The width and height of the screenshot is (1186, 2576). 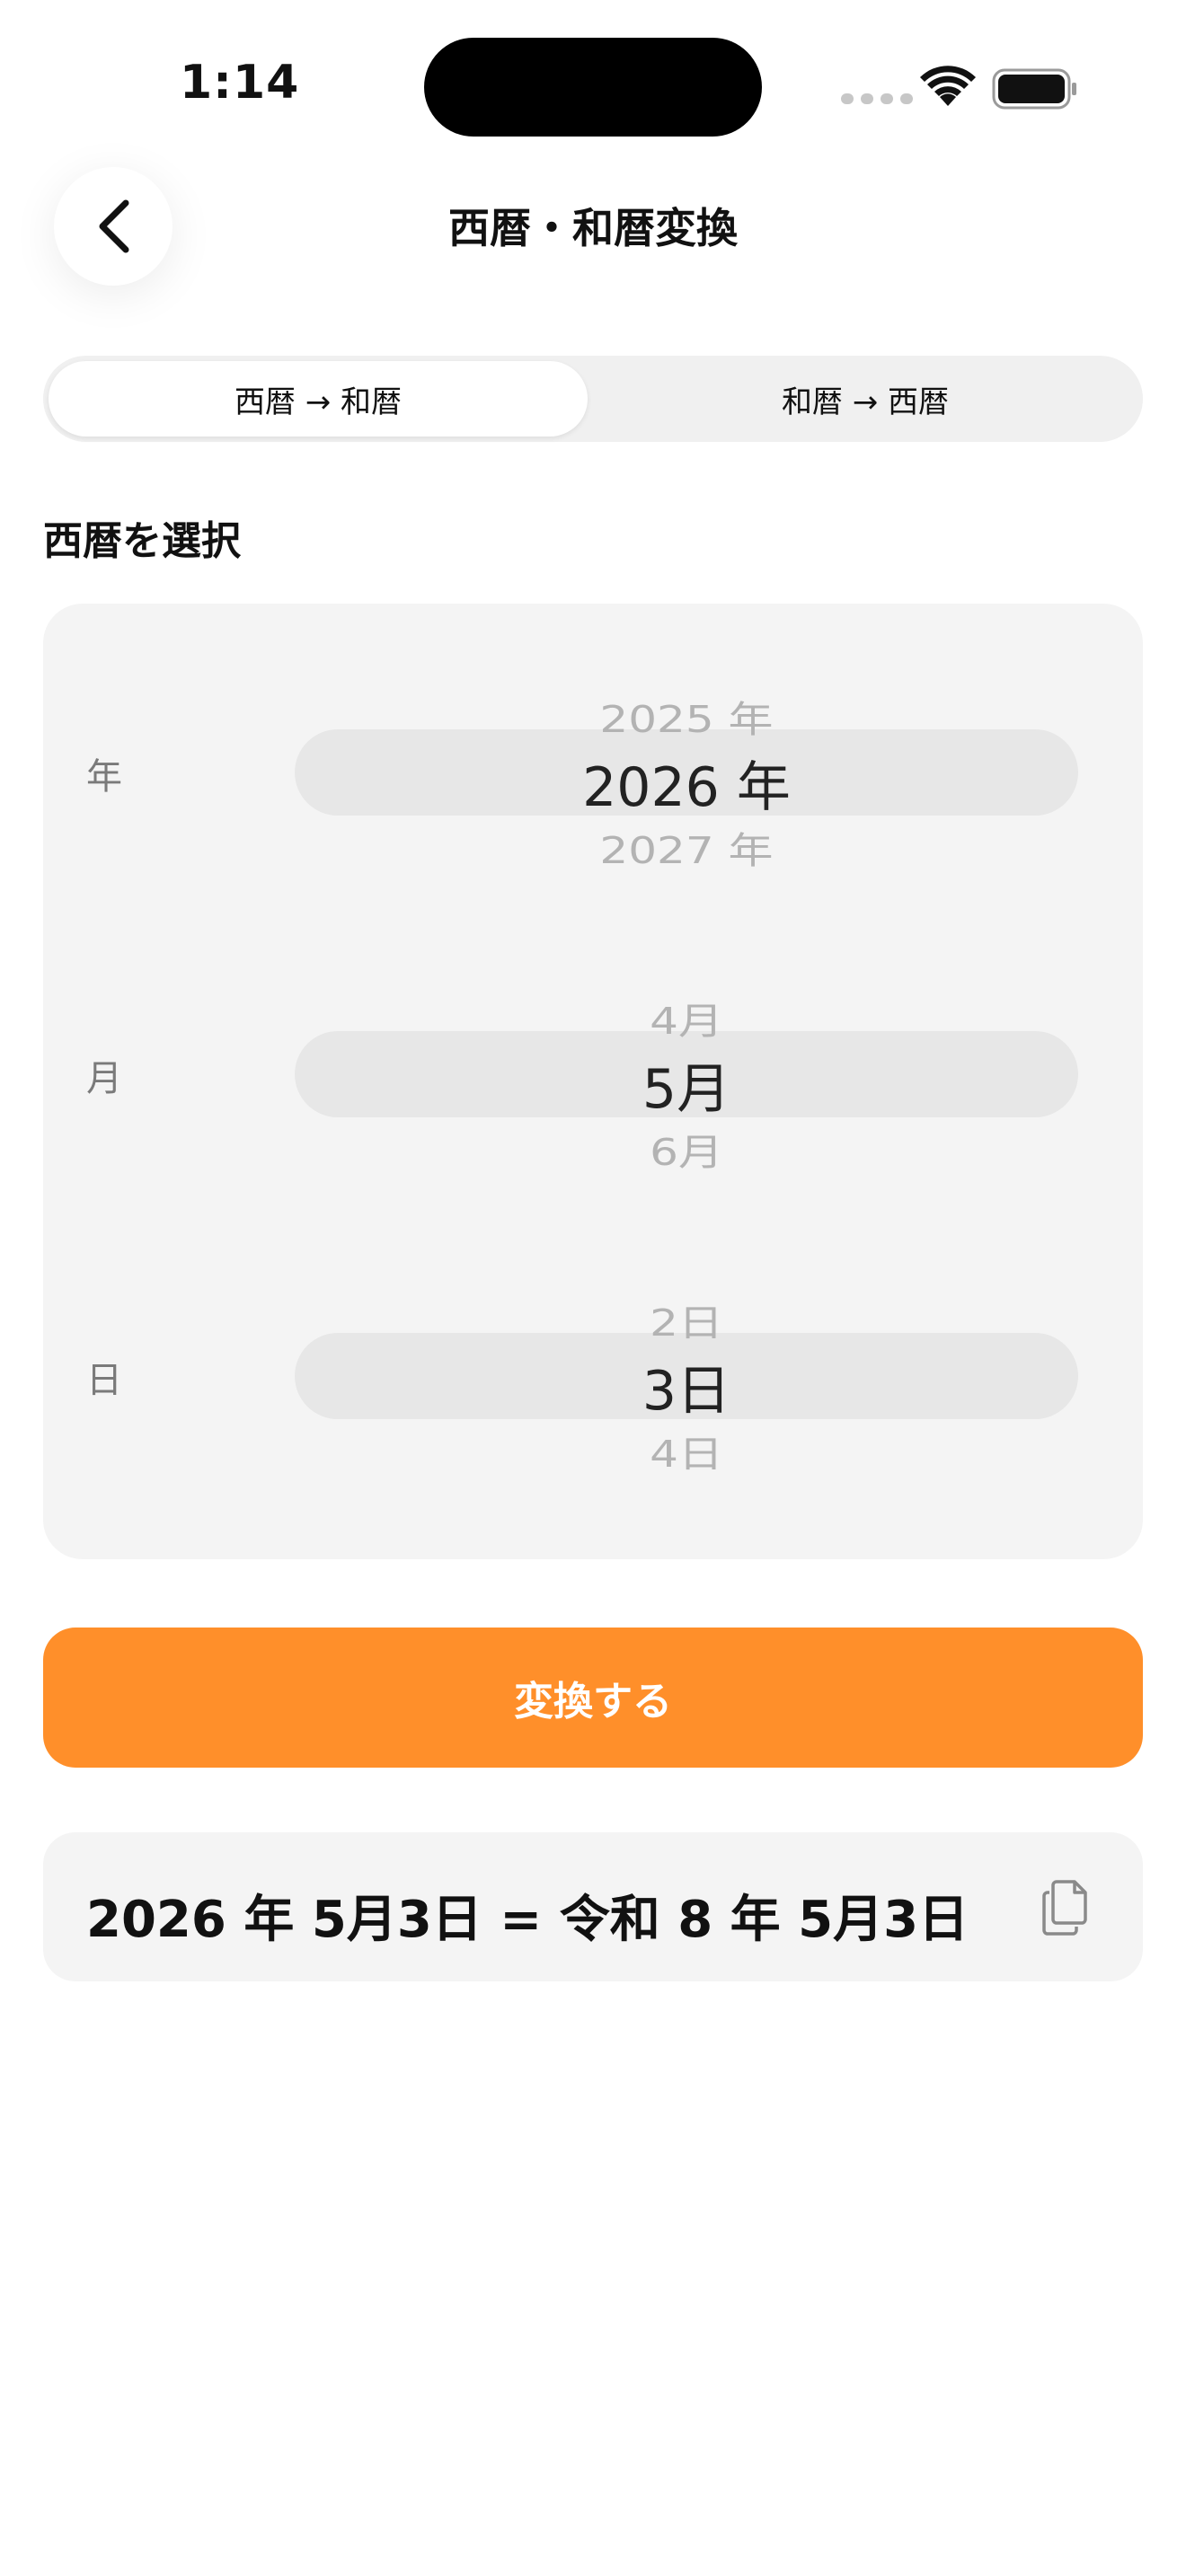 What do you see at coordinates (686, 847) in the screenshot?
I see `year-option-next: 2027 年` at bounding box center [686, 847].